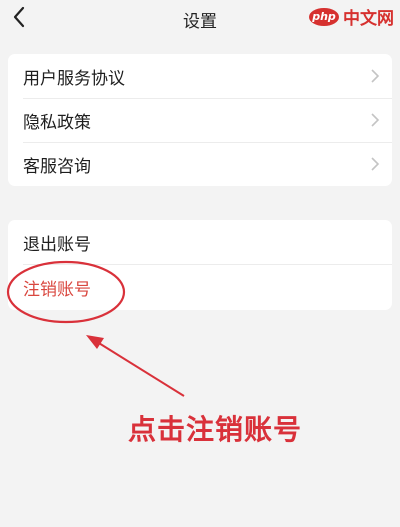 The height and width of the screenshot is (527, 400). What do you see at coordinates (368, 19) in the screenshot?
I see `watermark-text: 中文网` at bounding box center [368, 19].